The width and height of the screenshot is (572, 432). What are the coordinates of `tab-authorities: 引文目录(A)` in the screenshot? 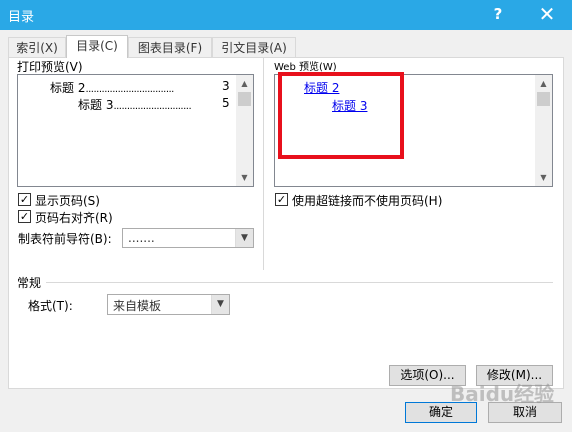 It's located at (254, 47).